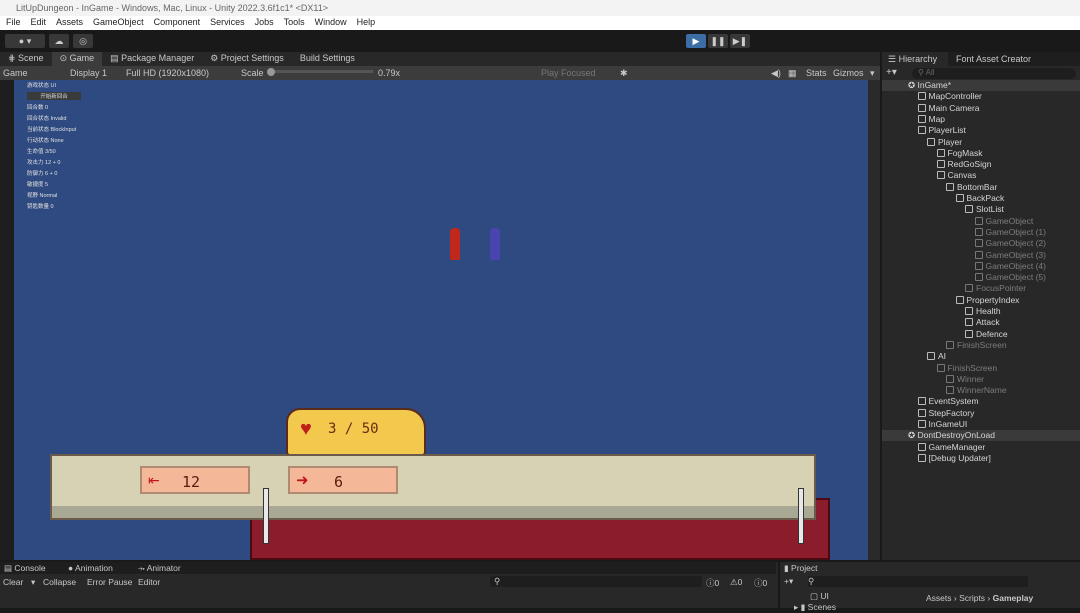 This screenshot has width=1080, height=613. What do you see at coordinates (696, 41) in the screenshot?
I see `play-button: ▶` at bounding box center [696, 41].